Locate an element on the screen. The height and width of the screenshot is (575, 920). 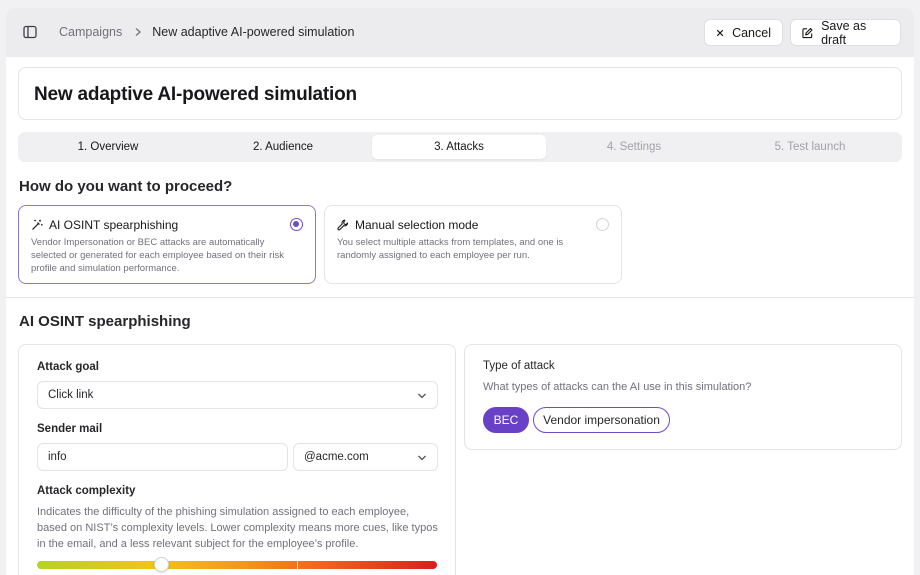
step-test-launch: 5. Test launch is located at coordinates (810, 147).